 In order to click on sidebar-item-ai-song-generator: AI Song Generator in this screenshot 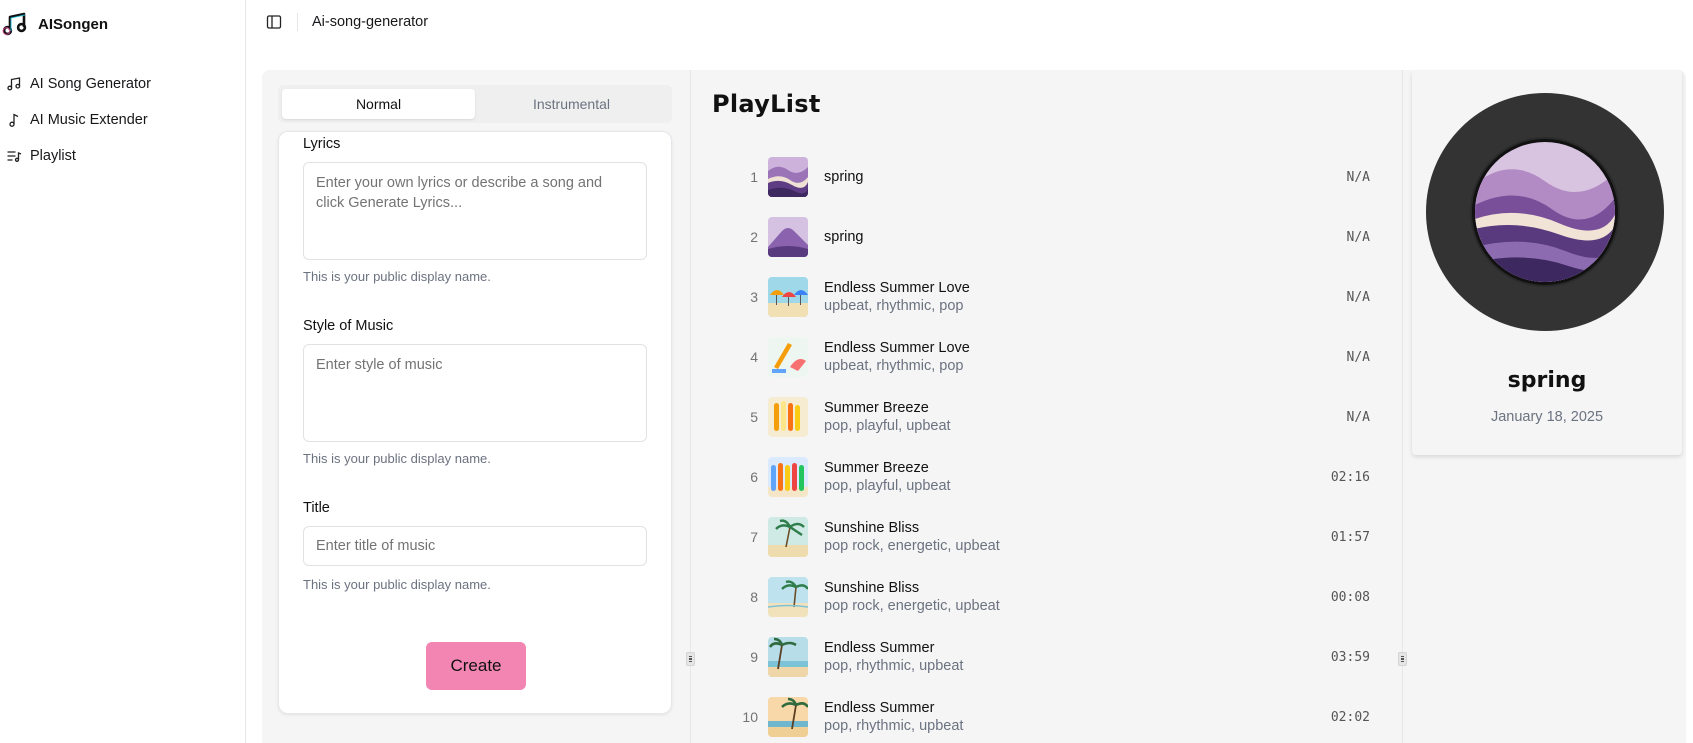, I will do `click(122, 84)`.